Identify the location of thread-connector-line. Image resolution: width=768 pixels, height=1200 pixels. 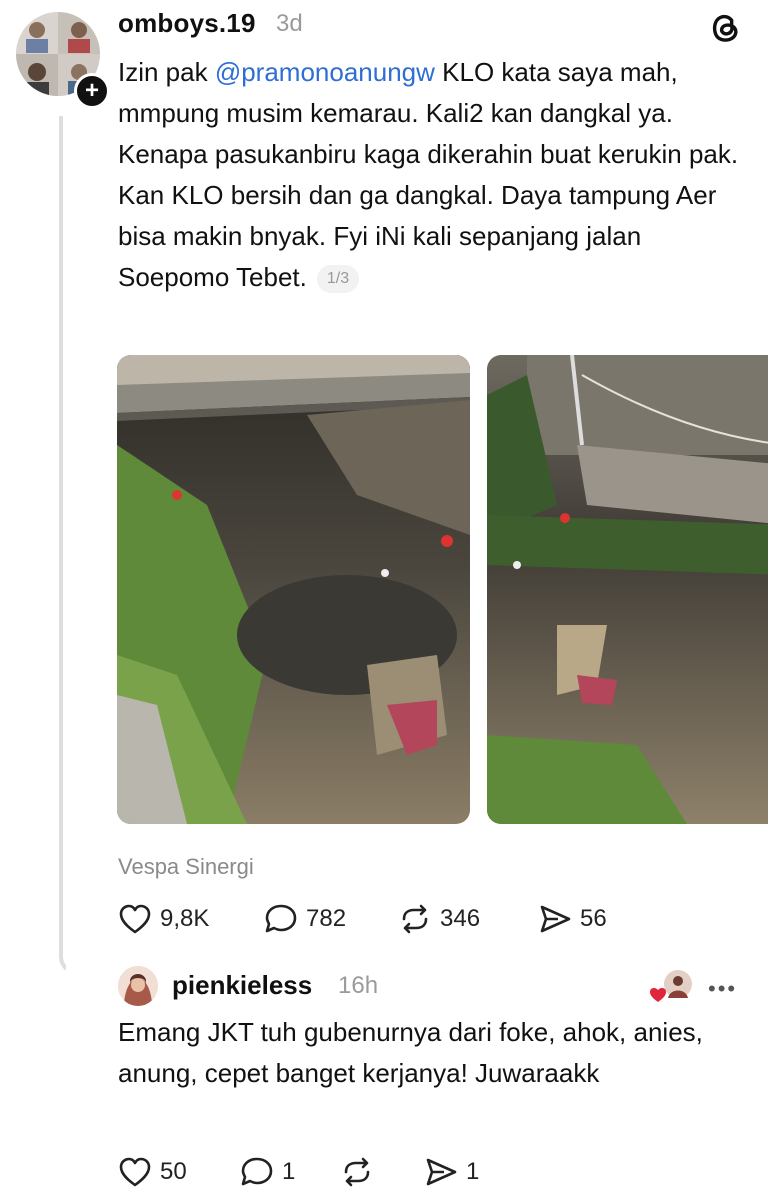
(62, 543).